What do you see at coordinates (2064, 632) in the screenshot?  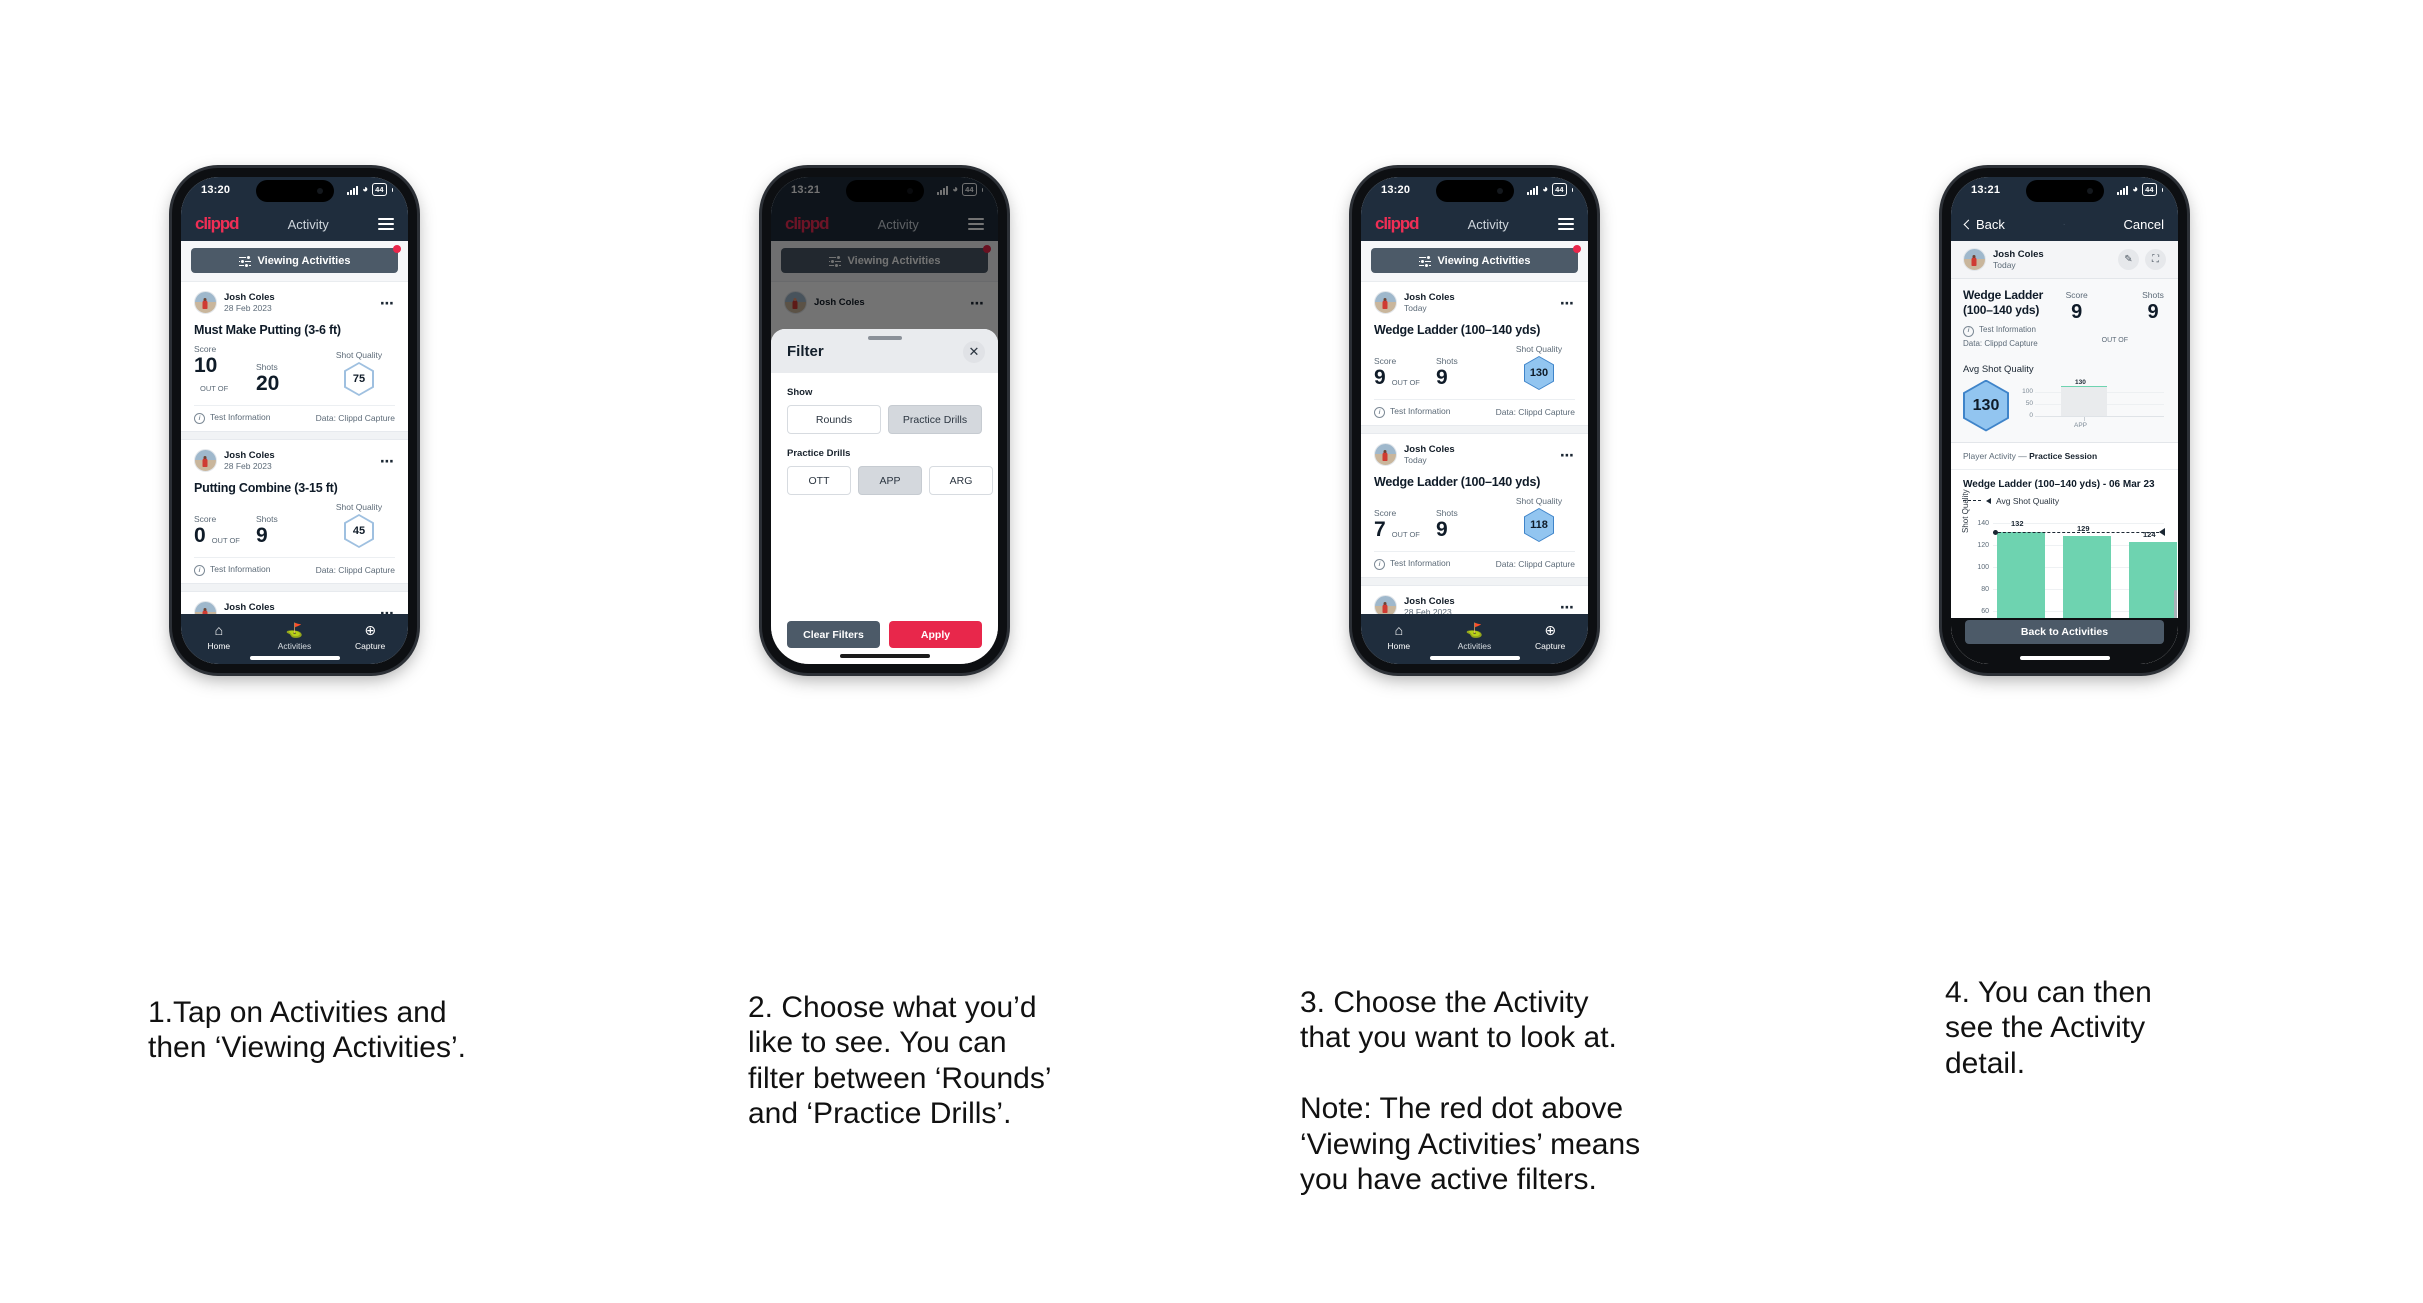 I see `back-to-activities-button: Back to Activities` at bounding box center [2064, 632].